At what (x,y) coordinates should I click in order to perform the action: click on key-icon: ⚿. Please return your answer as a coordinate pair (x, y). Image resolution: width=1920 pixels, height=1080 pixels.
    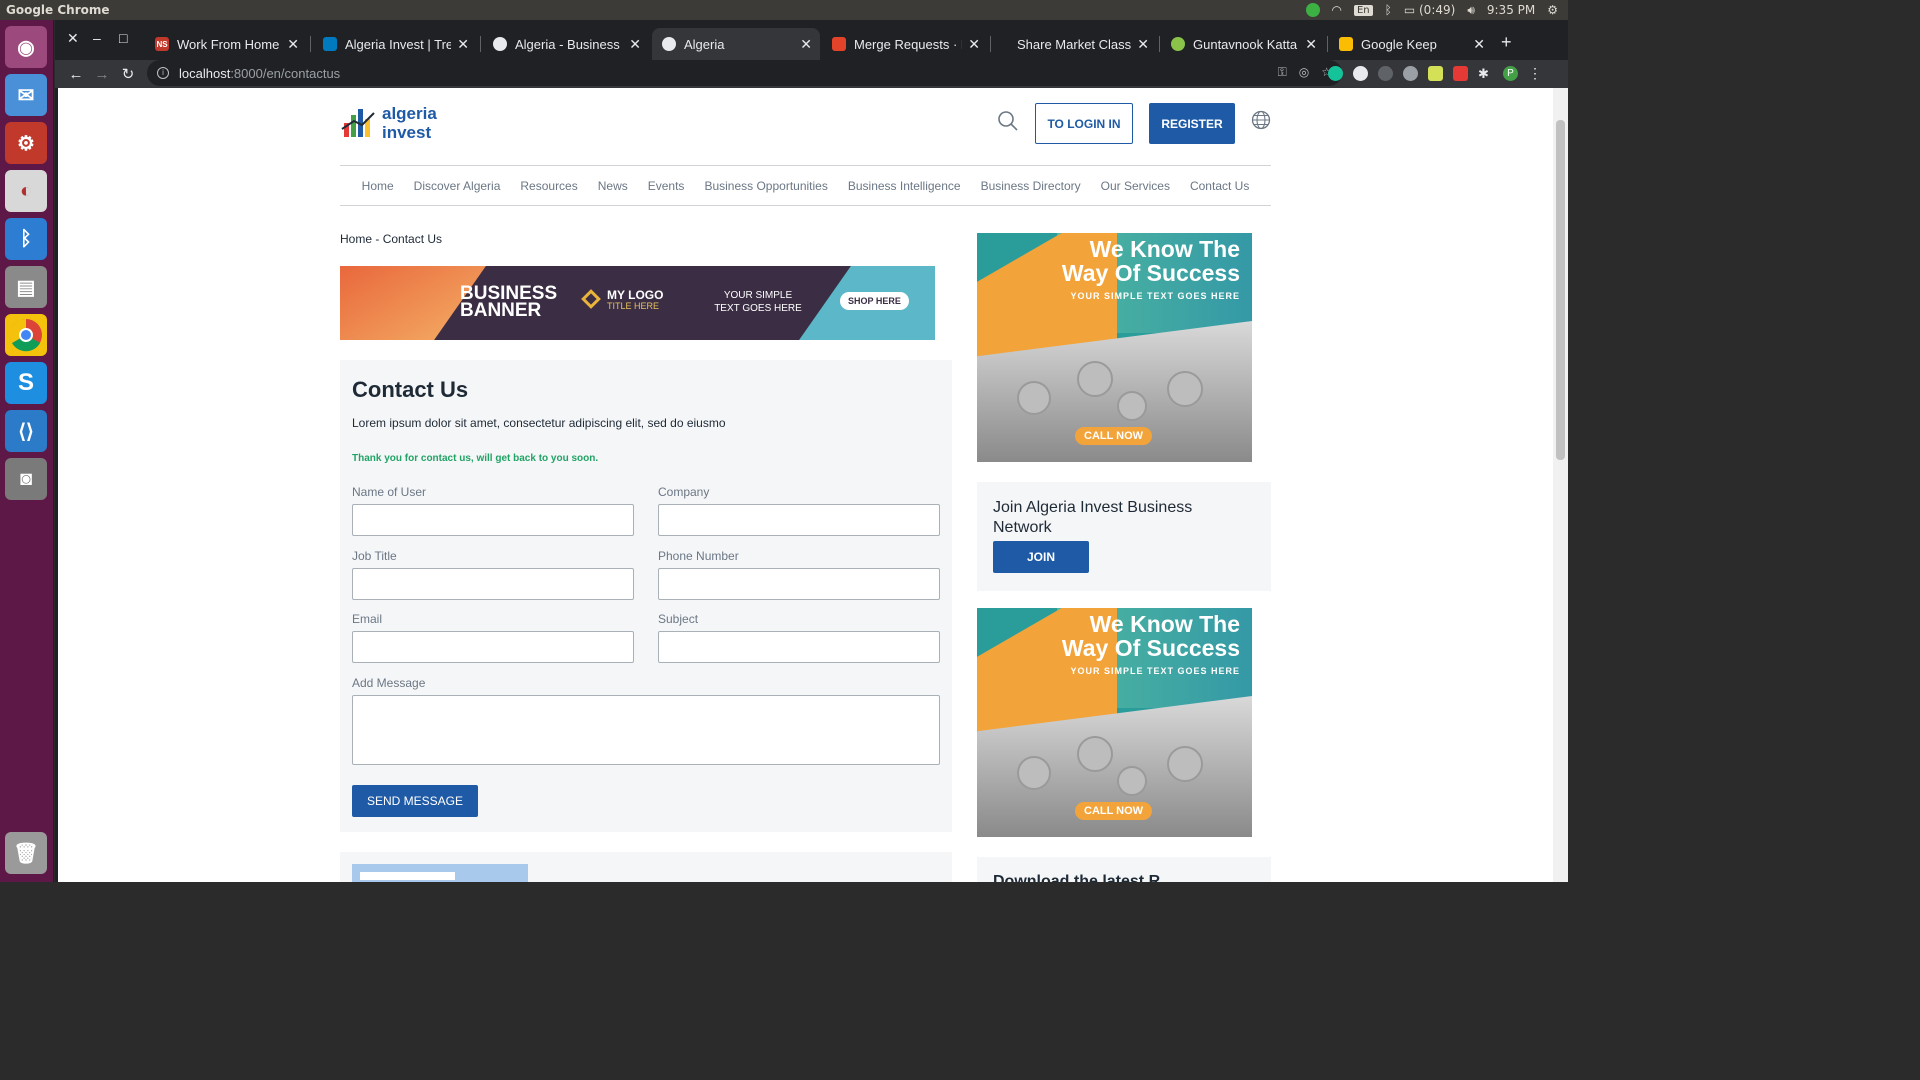
    Looking at the image, I should click on (1282, 72).